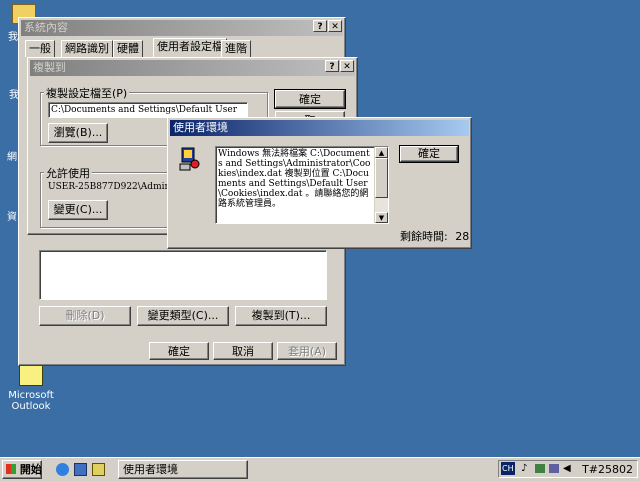  I want to click on permitted-user-text: USER-25B877D922\Administrator, so click(108, 187).